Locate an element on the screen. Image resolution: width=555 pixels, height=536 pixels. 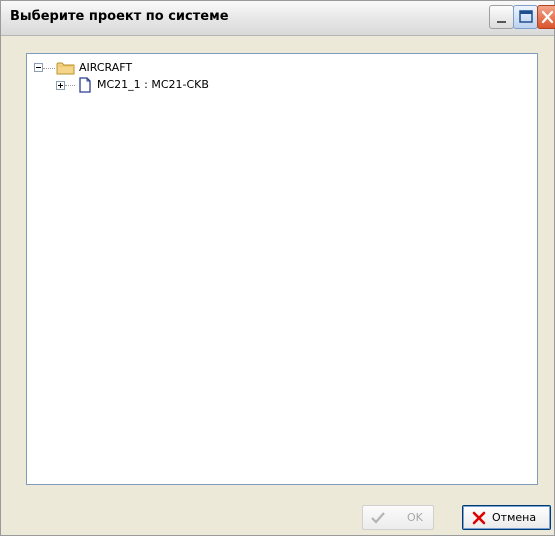
tree-item-label: MC21_1 : MC21-CKB is located at coordinates (153, 84).